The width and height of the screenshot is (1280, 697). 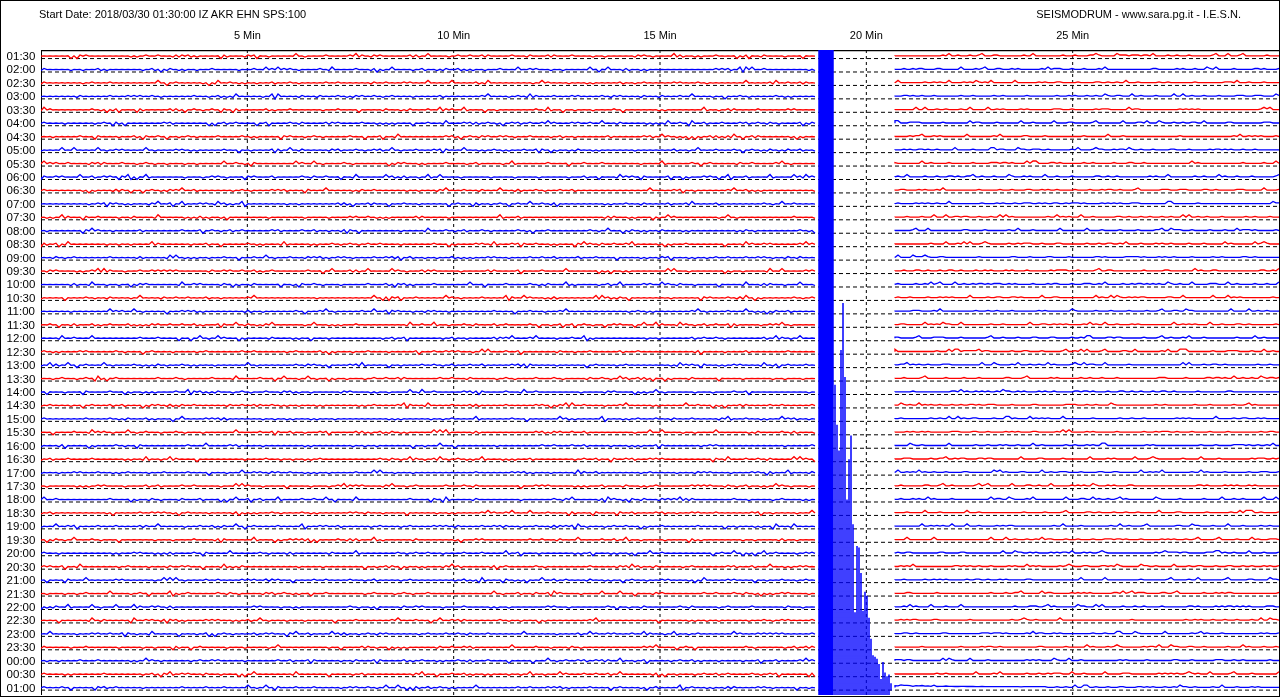 I want to click on time-label: 16:00, so click(x=21, y=446).